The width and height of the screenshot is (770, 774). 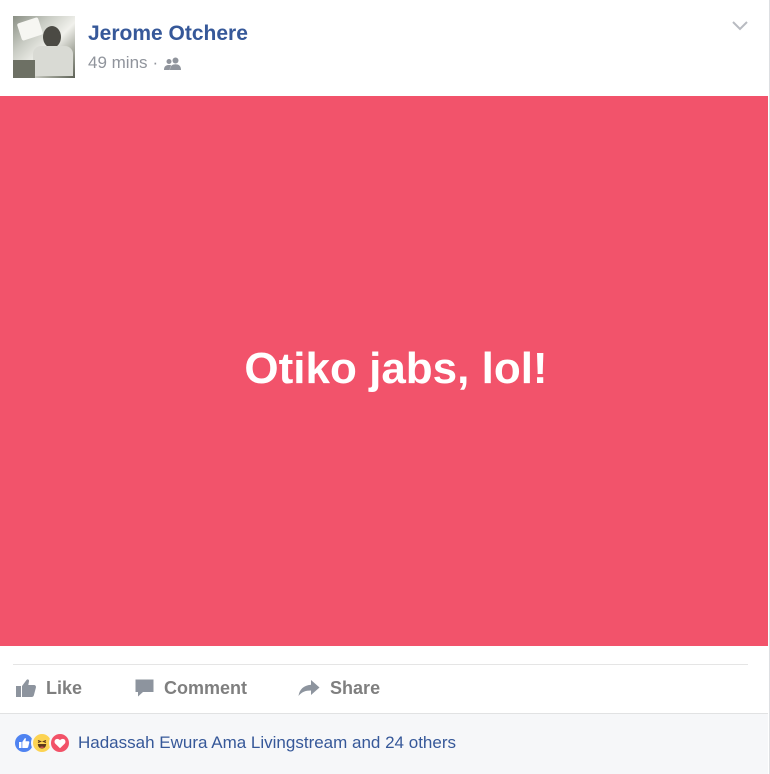 I want to click on post-content-text: Otiko jabs, lol!, so click(x=396, y=368).